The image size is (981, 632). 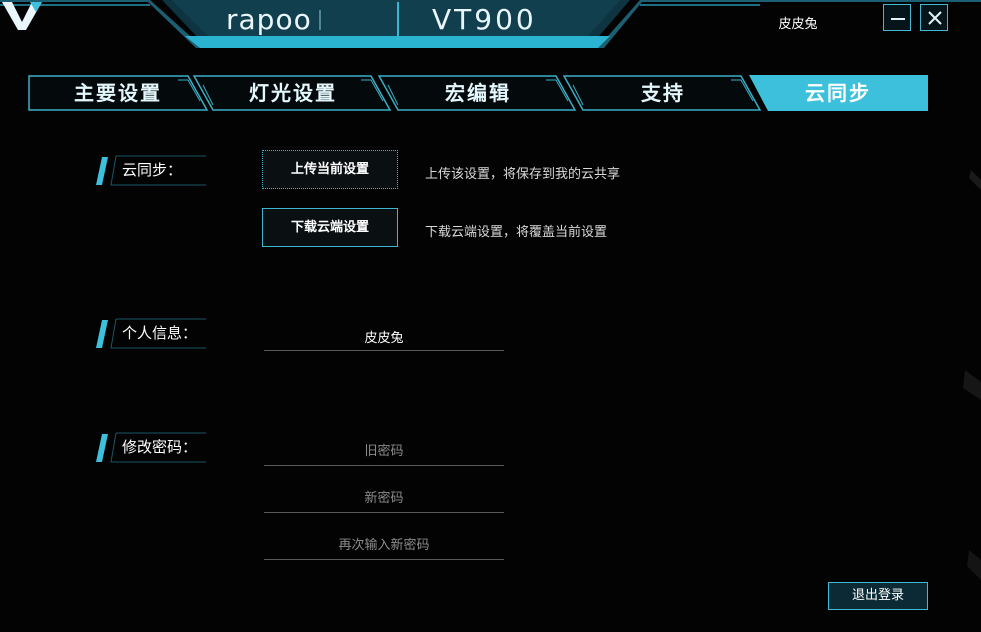 I want to click on new-password-input, so click(x=384, y=498).